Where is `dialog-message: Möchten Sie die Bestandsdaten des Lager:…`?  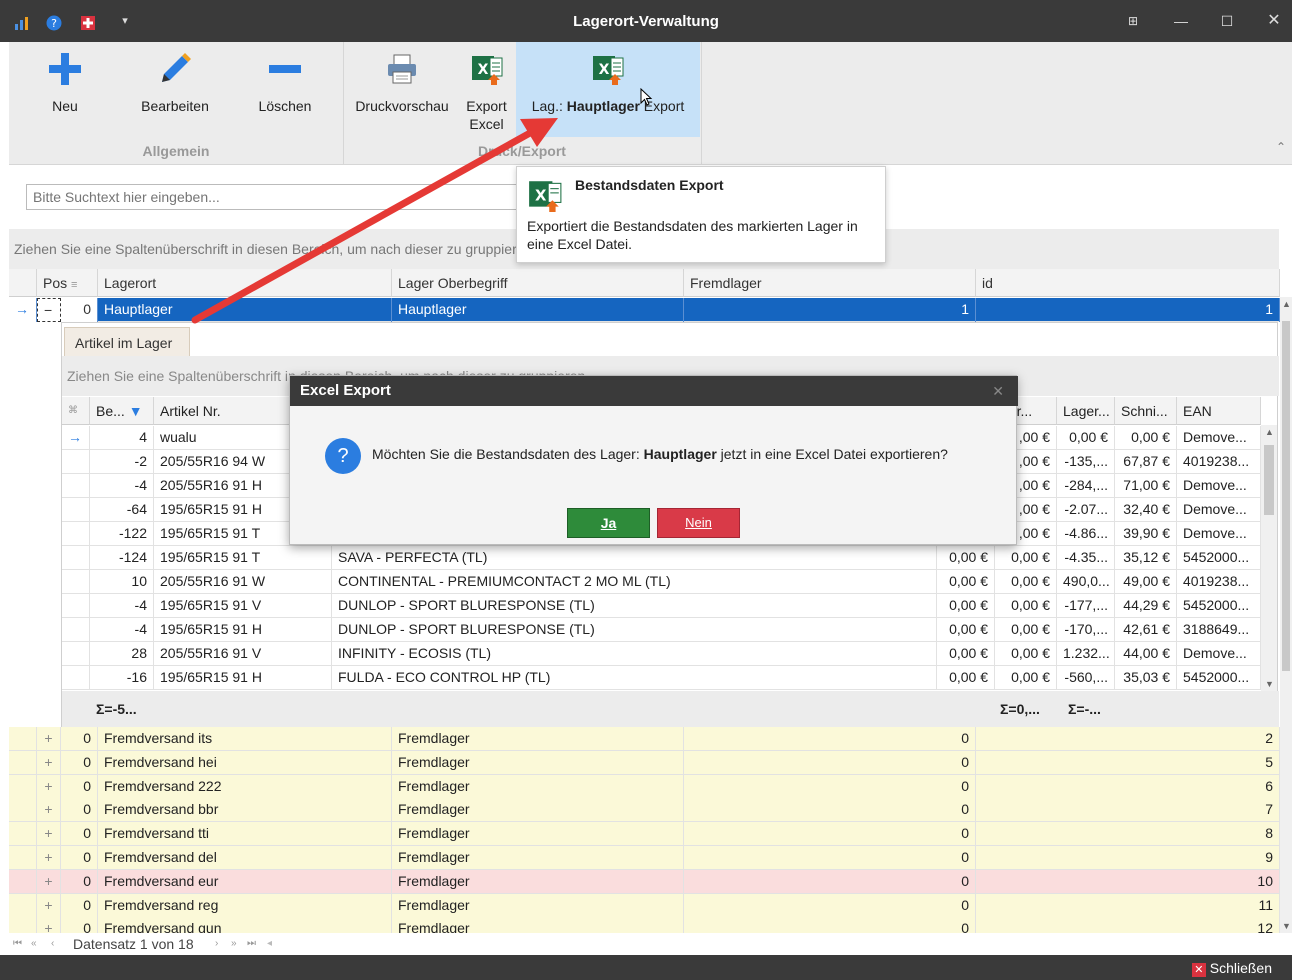 dialog-message: Möchten Sie die Bestandsdaten des Lager:… is located at coordinates (660, 454).